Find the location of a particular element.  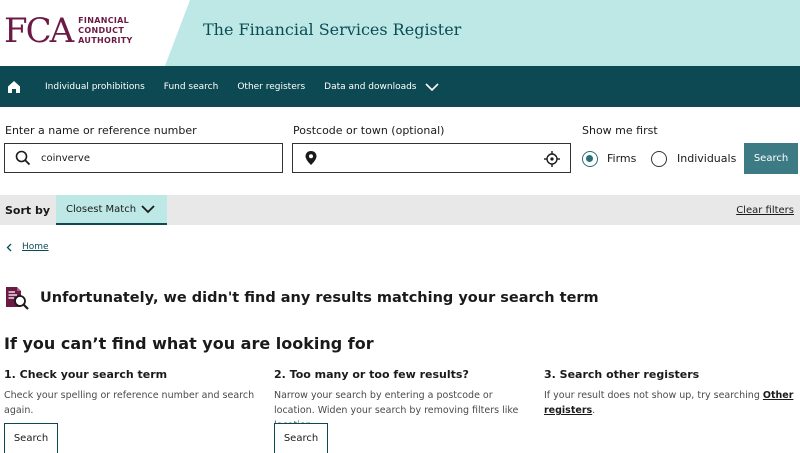

nav-item-other-registers: Other registers is located at coordinates (271, 87).